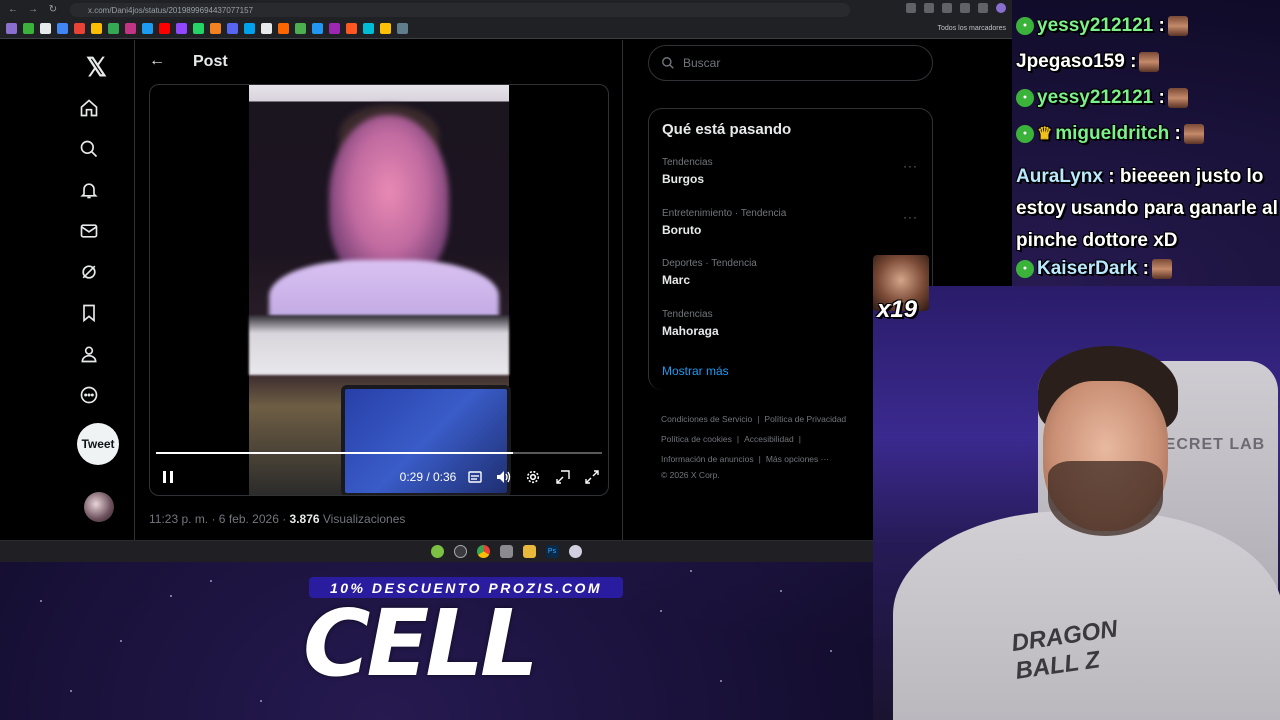 This screenshot has height=720, width=1280. What do you see at coordinates (897, 309) in the screenshot?
I see `emote-count: x19` at bounding box center [897, 309].